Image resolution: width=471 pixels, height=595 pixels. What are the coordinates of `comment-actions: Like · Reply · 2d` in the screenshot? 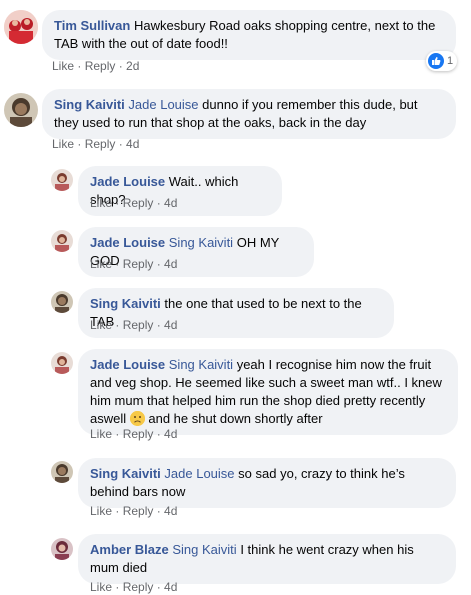 It's located at (96, 66).